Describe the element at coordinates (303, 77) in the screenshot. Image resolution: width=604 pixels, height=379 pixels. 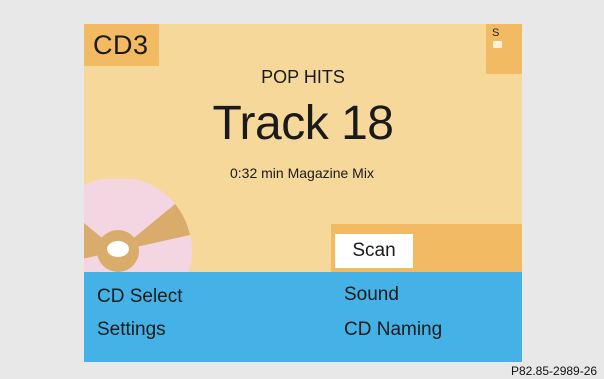
I see `category-label: POP HITS` at that location.